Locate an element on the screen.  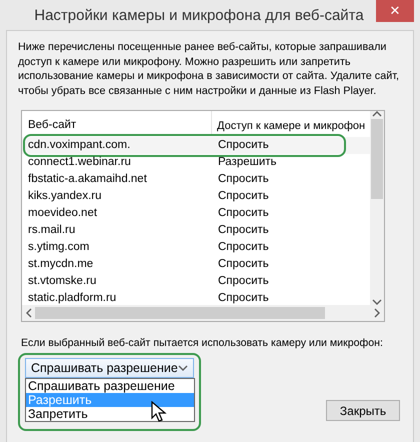
policy-label: Если выбранный веб-сайт пытается использовать камеру или микрофон: is located at coordinates (202, 343).